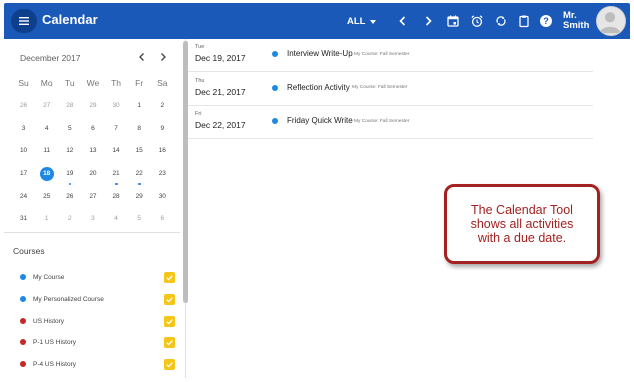  I want to click on caret-down-icon, so click(373, 21).